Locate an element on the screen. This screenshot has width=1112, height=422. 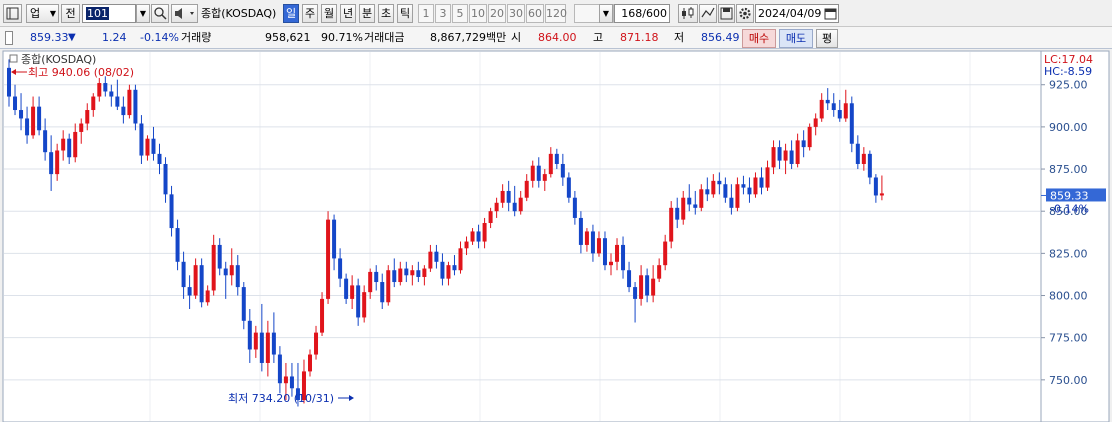
sell-button: 매도 is located at coordinates (796, 38).